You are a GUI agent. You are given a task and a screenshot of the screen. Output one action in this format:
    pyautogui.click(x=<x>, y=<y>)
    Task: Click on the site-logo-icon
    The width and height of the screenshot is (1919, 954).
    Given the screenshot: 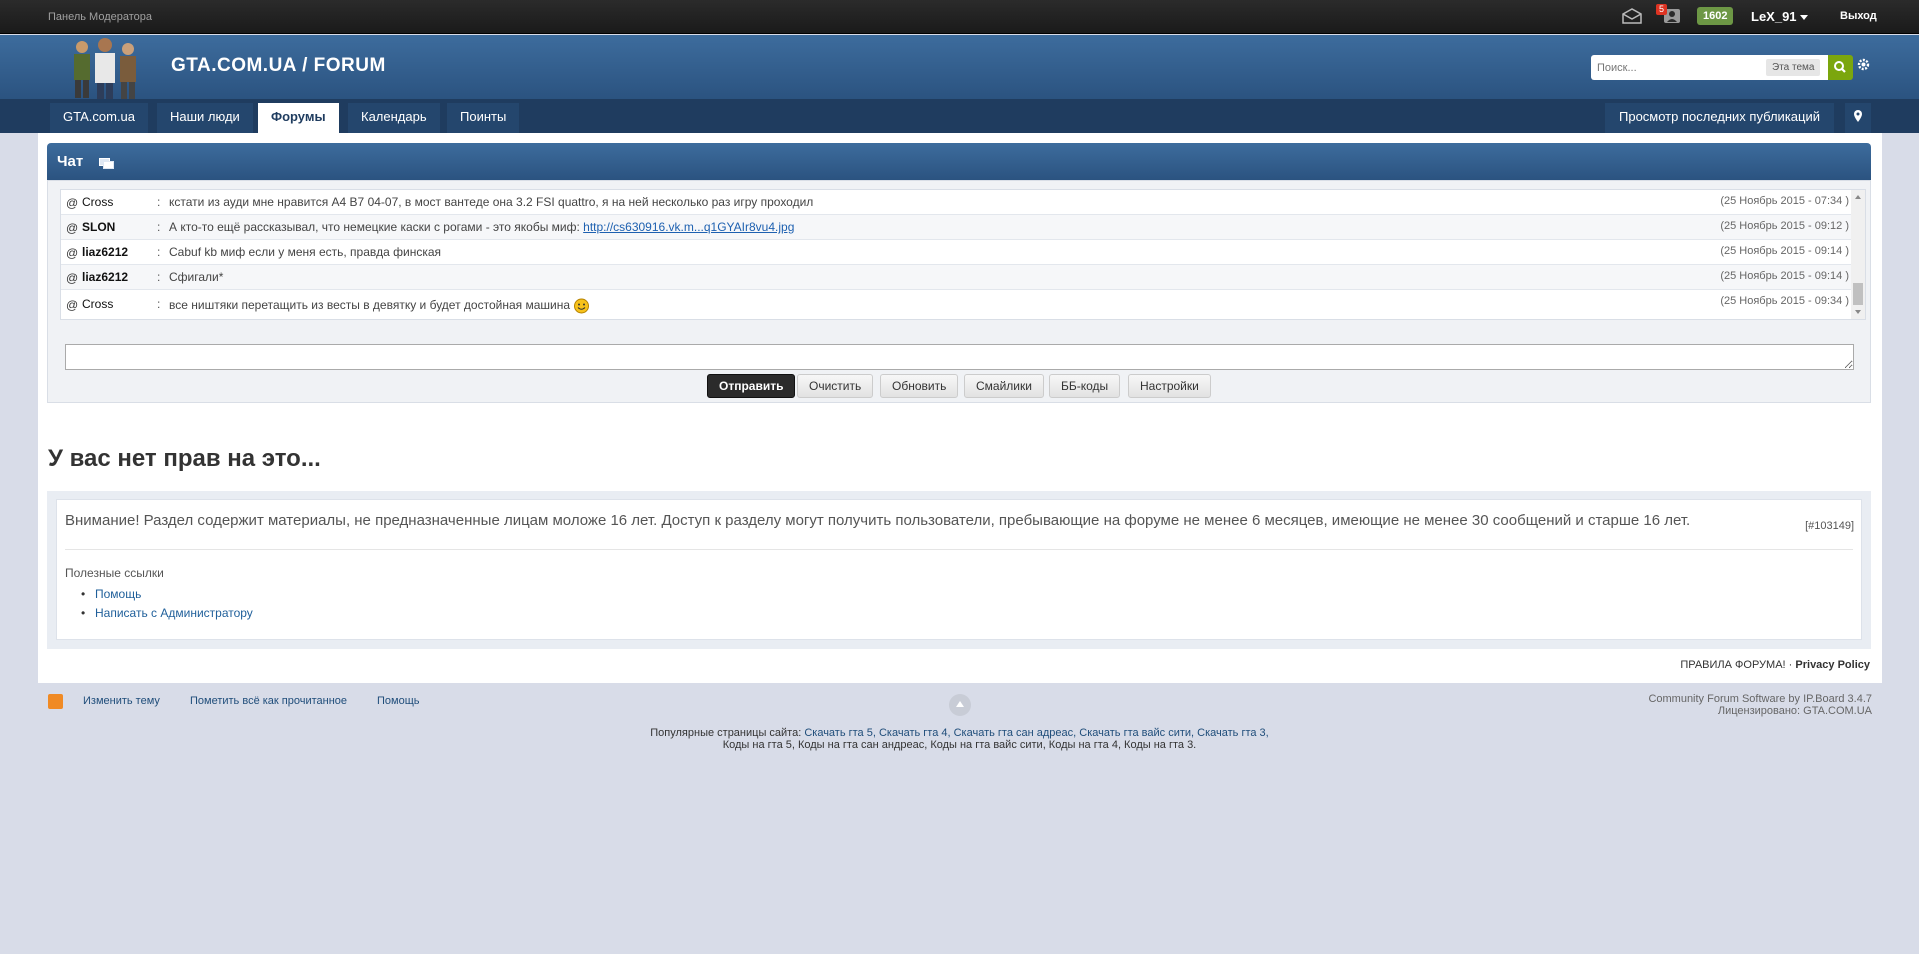 What is the action you would take?
    pyautogui.click(x=105, y=68)
    